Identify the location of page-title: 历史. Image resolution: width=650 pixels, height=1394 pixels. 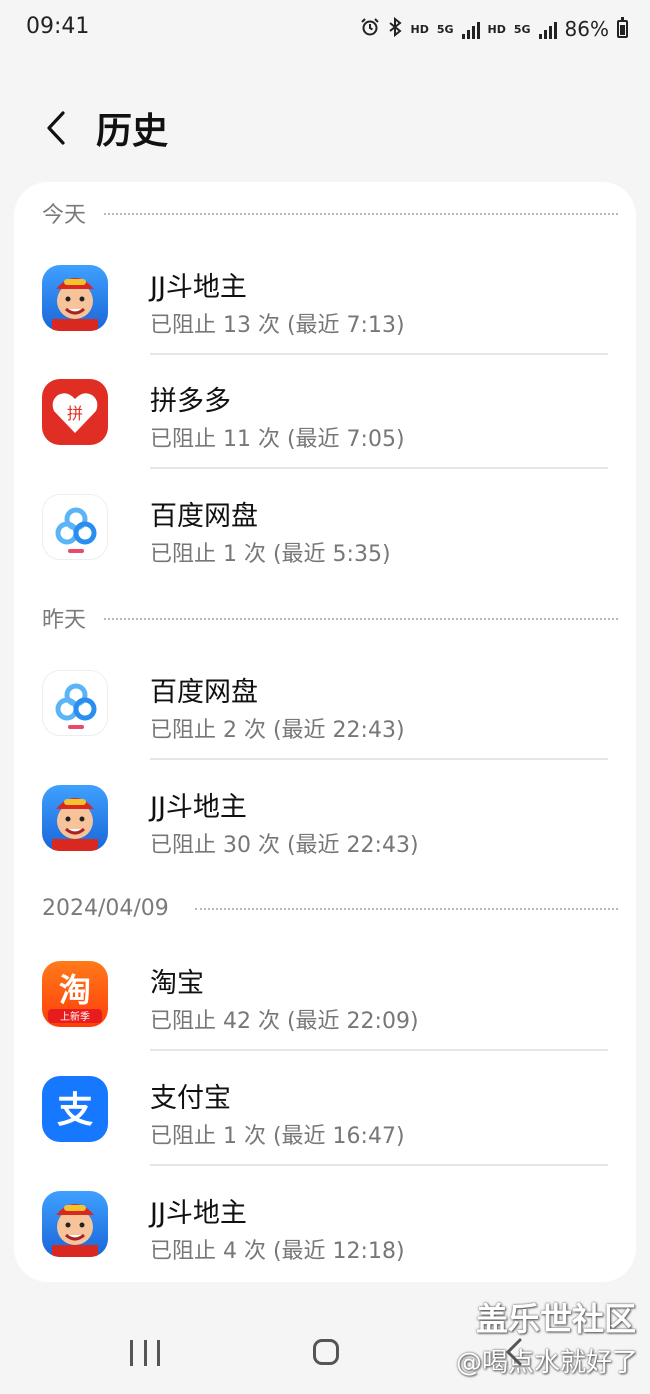
(132, 131).